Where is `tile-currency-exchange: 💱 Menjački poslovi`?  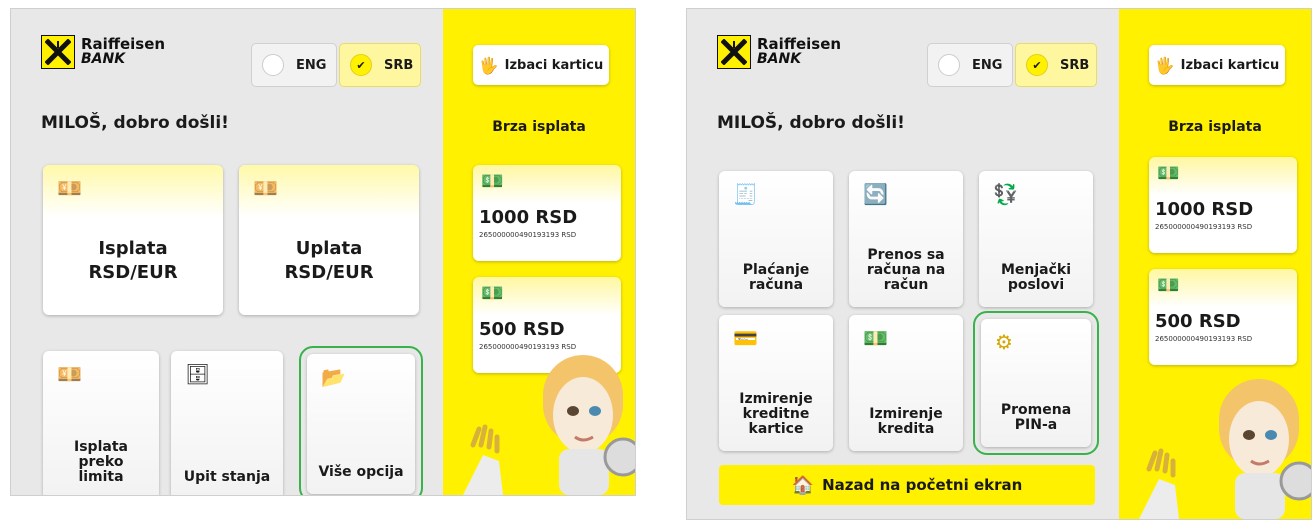
tile-currency-exchange: 💱 Menjački poslovi is located at coordinates (1036, 239).